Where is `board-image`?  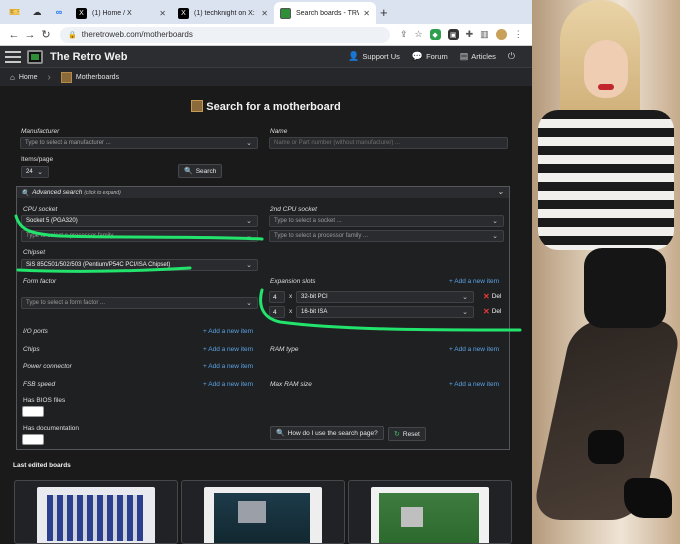
board-image is located at coordinates (96, 515).